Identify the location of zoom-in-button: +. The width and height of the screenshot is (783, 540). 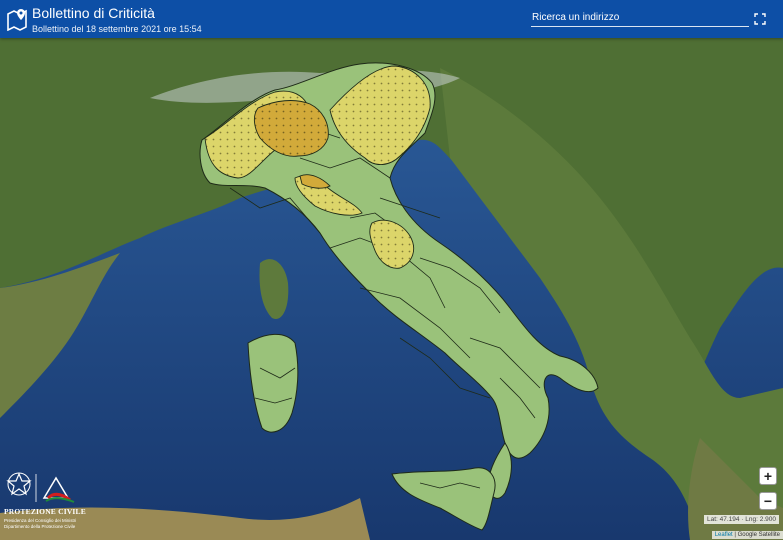
(768, 476).